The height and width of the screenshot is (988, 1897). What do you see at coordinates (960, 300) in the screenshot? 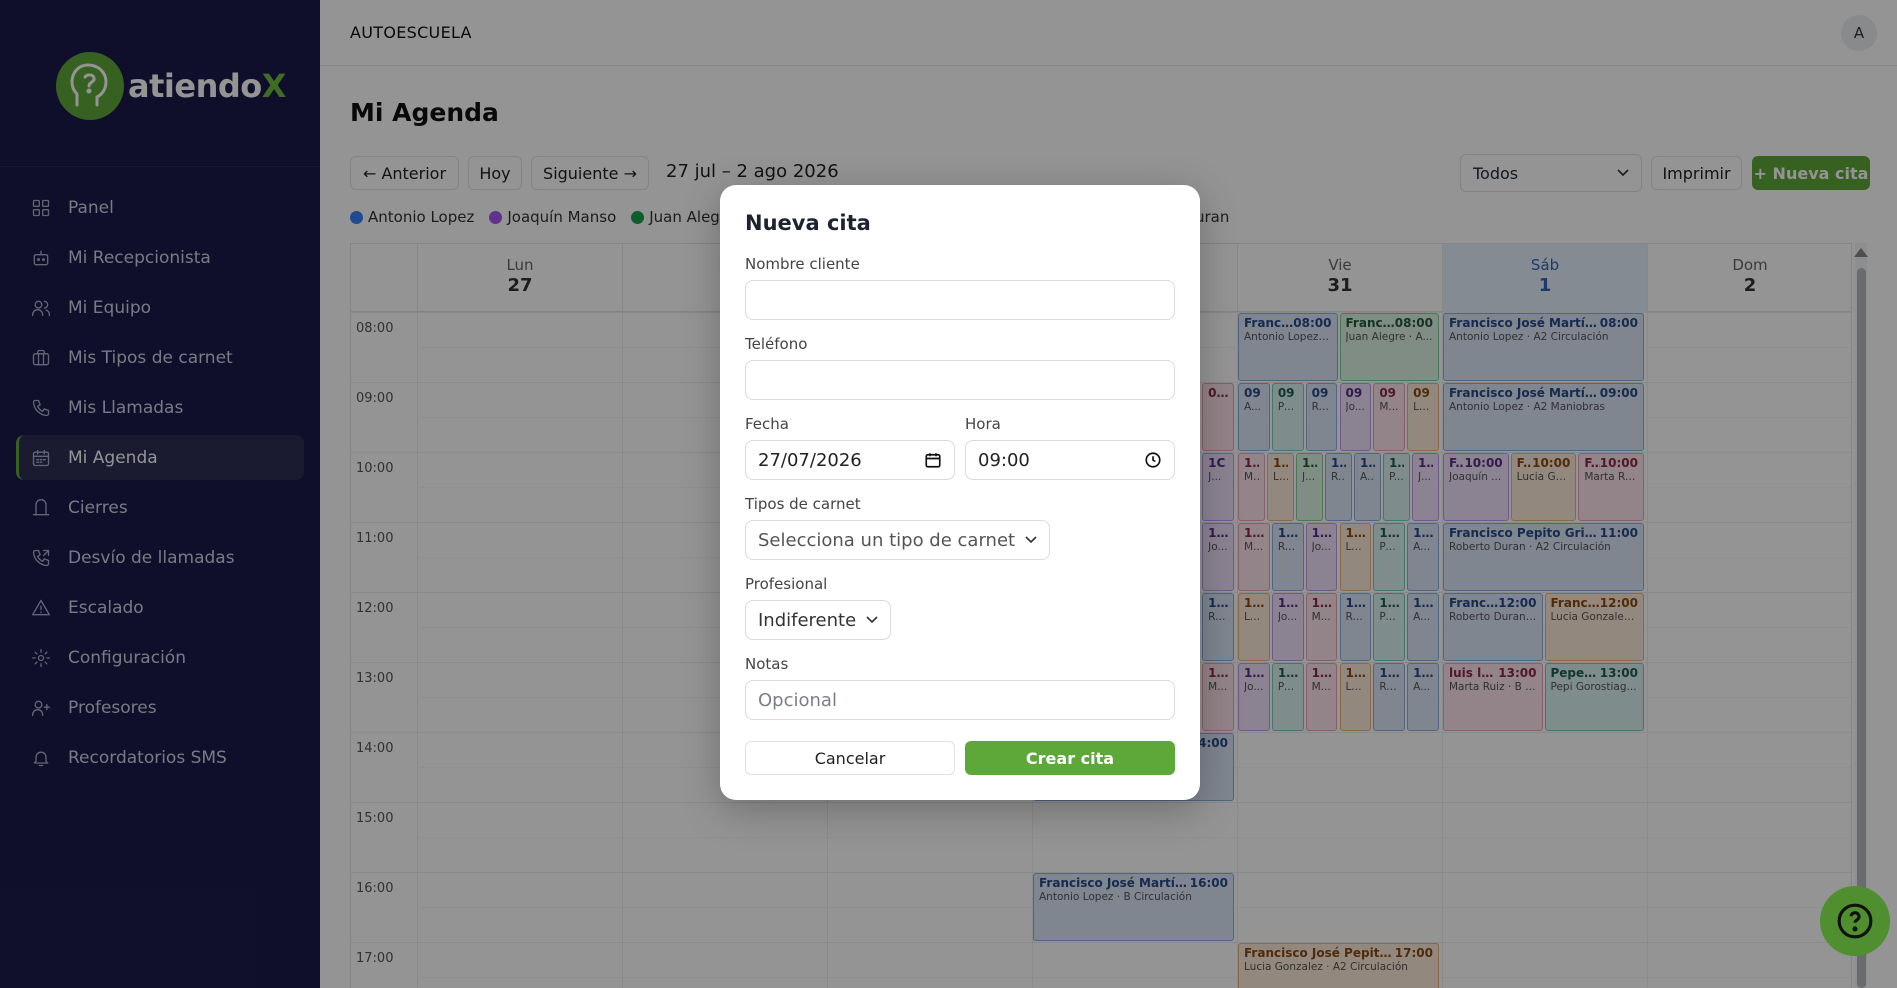
I see `client-name-input` at bounding box center [960, 300].